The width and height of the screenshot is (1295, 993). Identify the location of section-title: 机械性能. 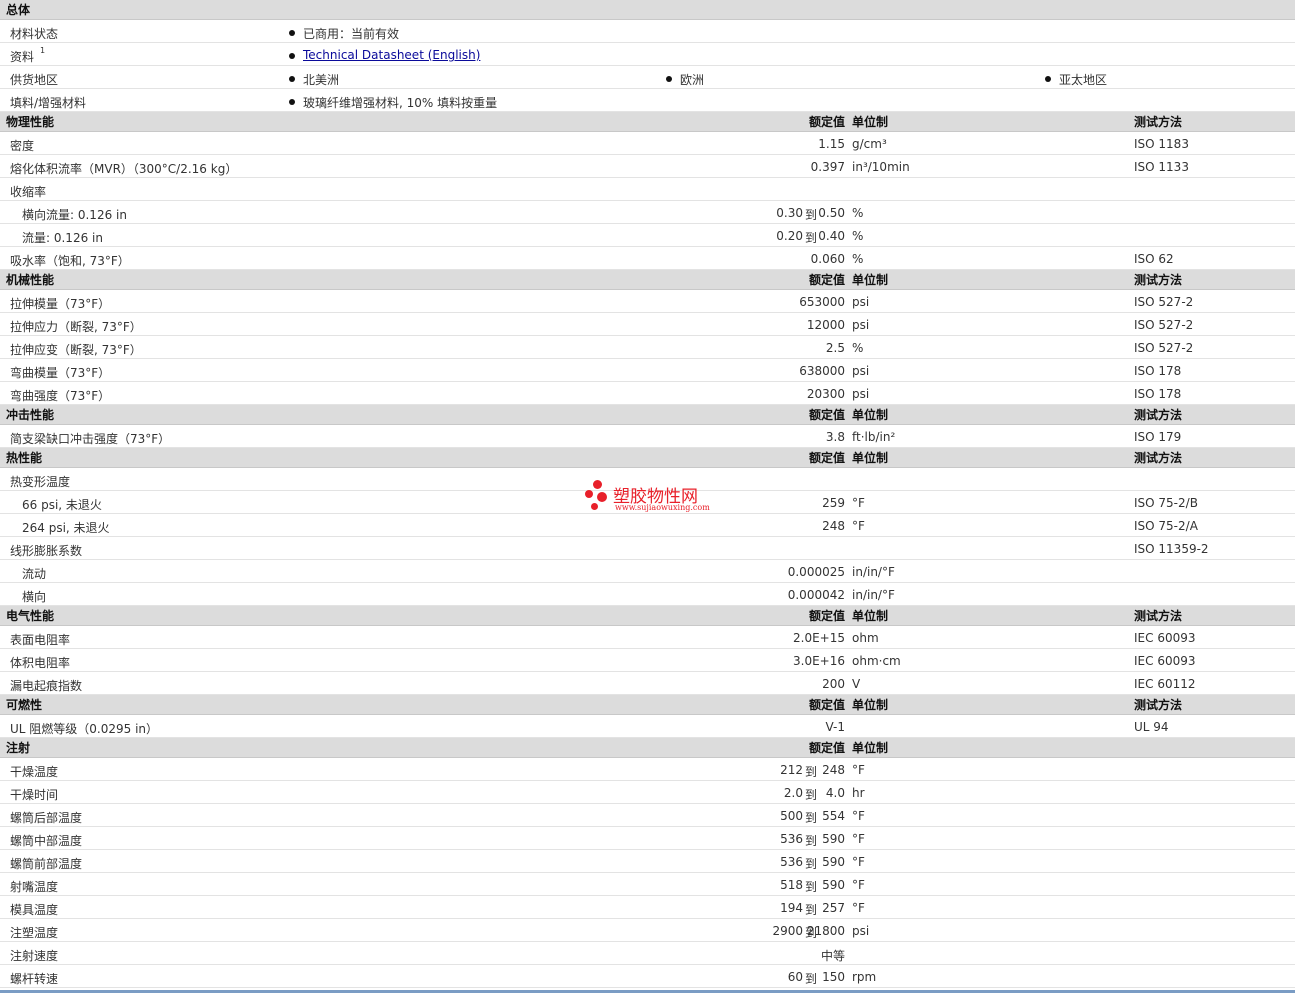
(30, 280).